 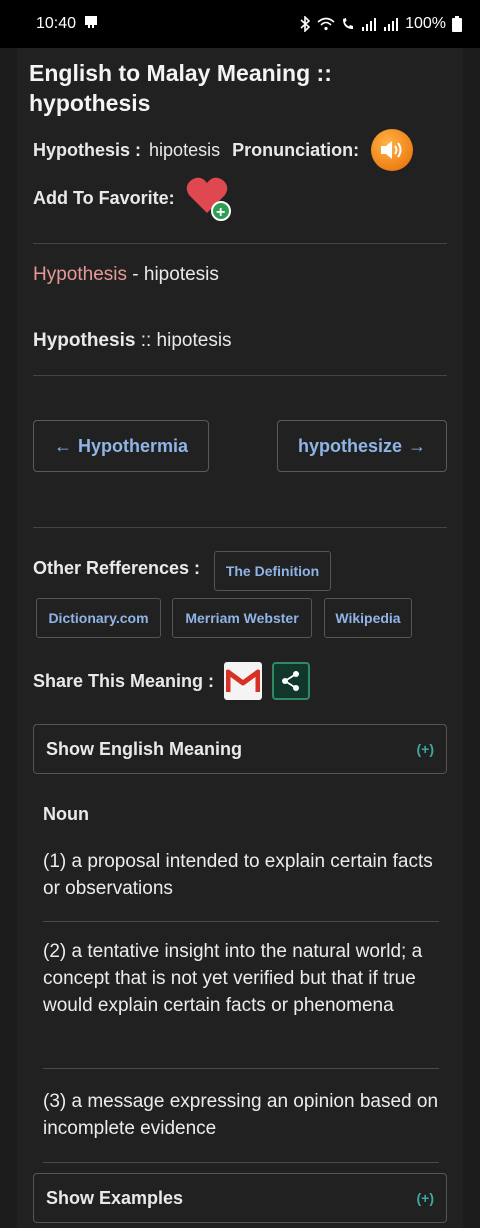 What do you see at coordinates (425, 23) in the screenshot?
I see `battery-percent: 100%` at bounding box center [425, 23].